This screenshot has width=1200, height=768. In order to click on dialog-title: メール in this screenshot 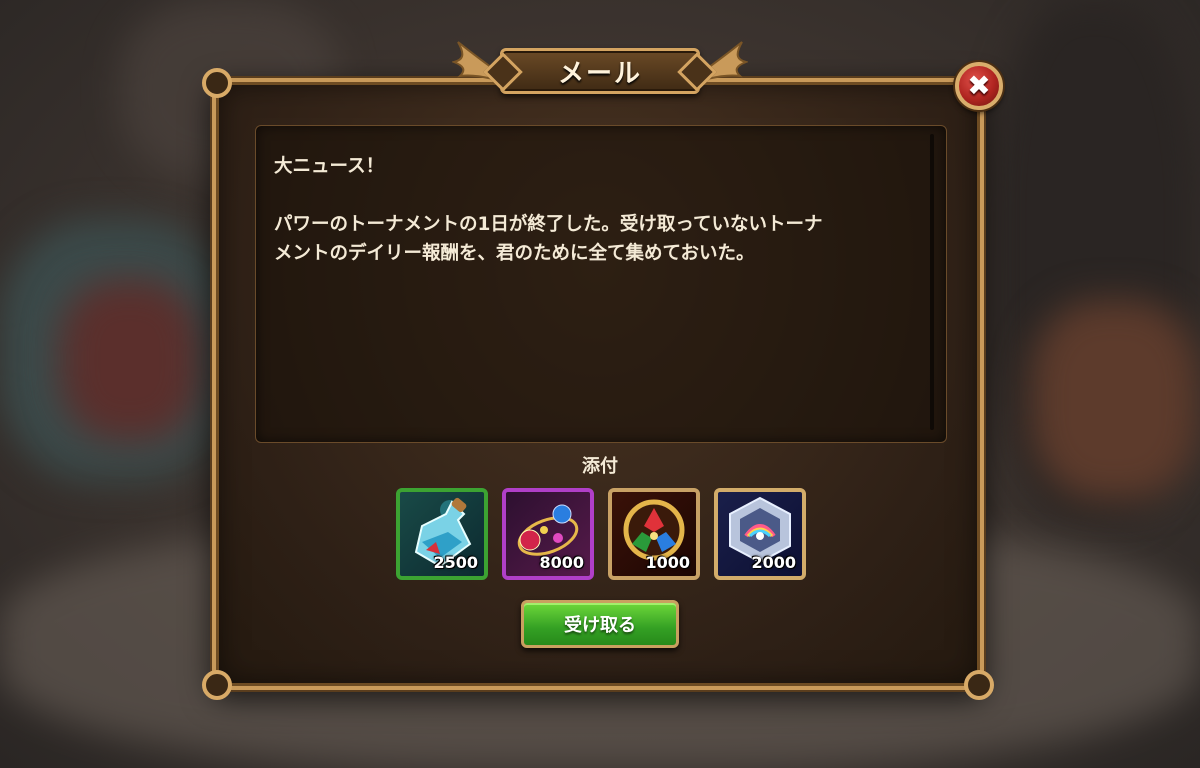, I will do `click(599, 73)`.